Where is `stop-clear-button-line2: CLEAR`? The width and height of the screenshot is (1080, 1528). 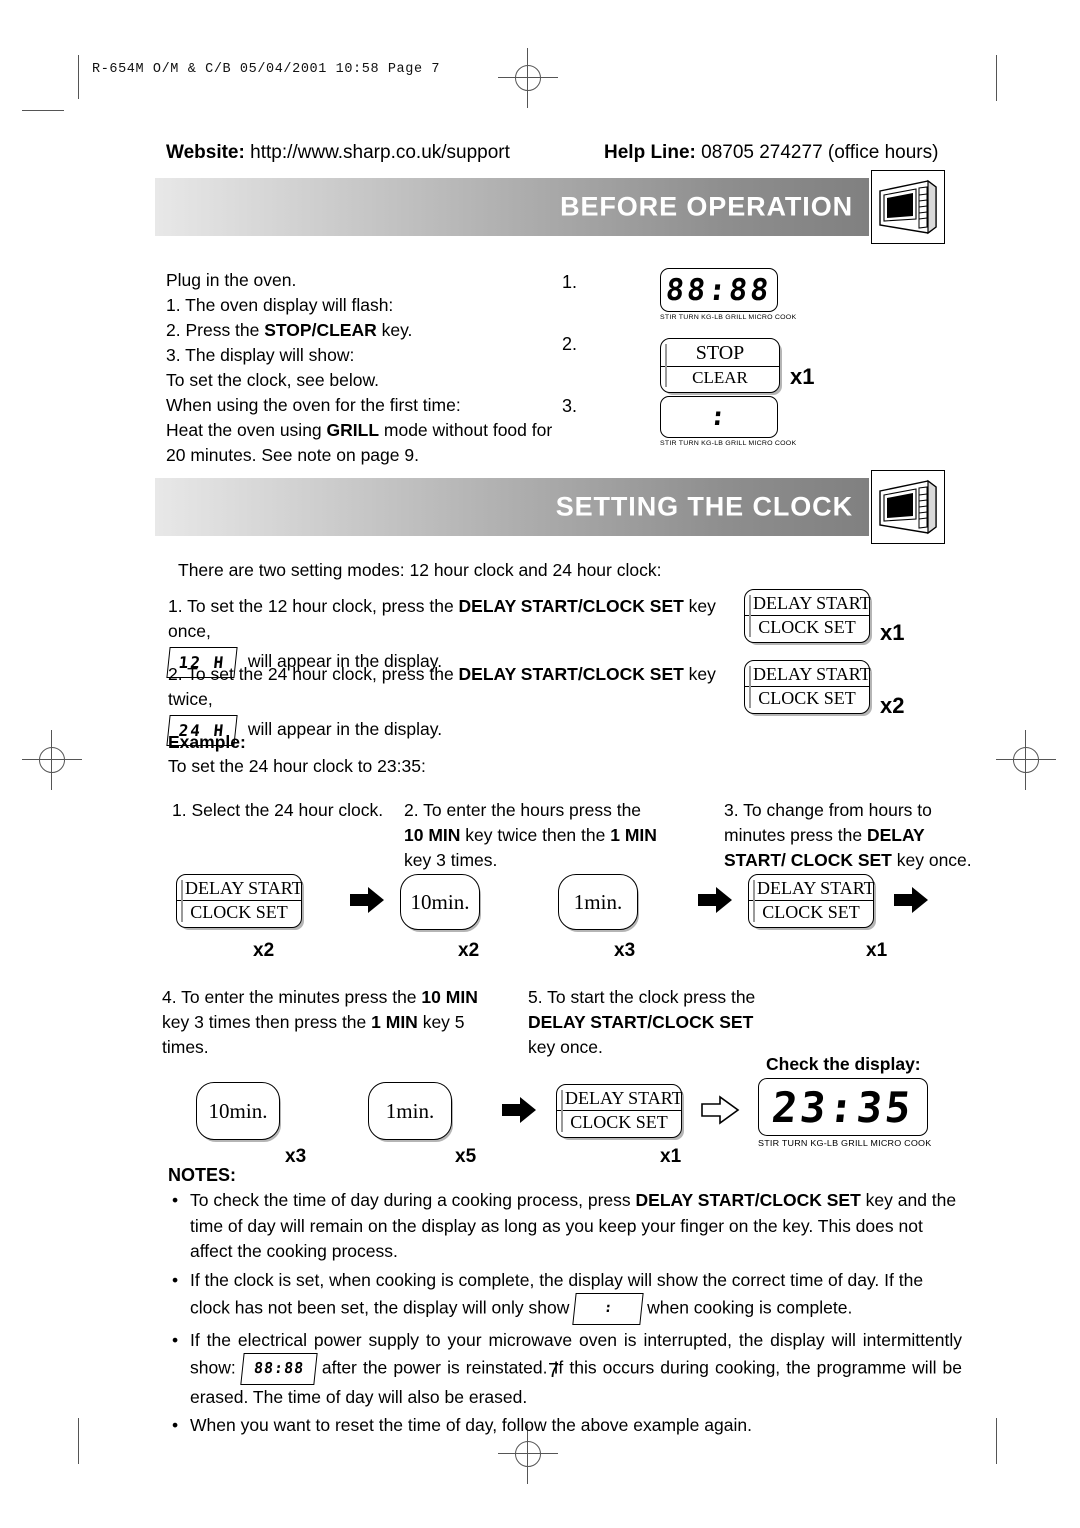 stop-clear-button-line2: CLEAR is located at coordinates (720, 377).